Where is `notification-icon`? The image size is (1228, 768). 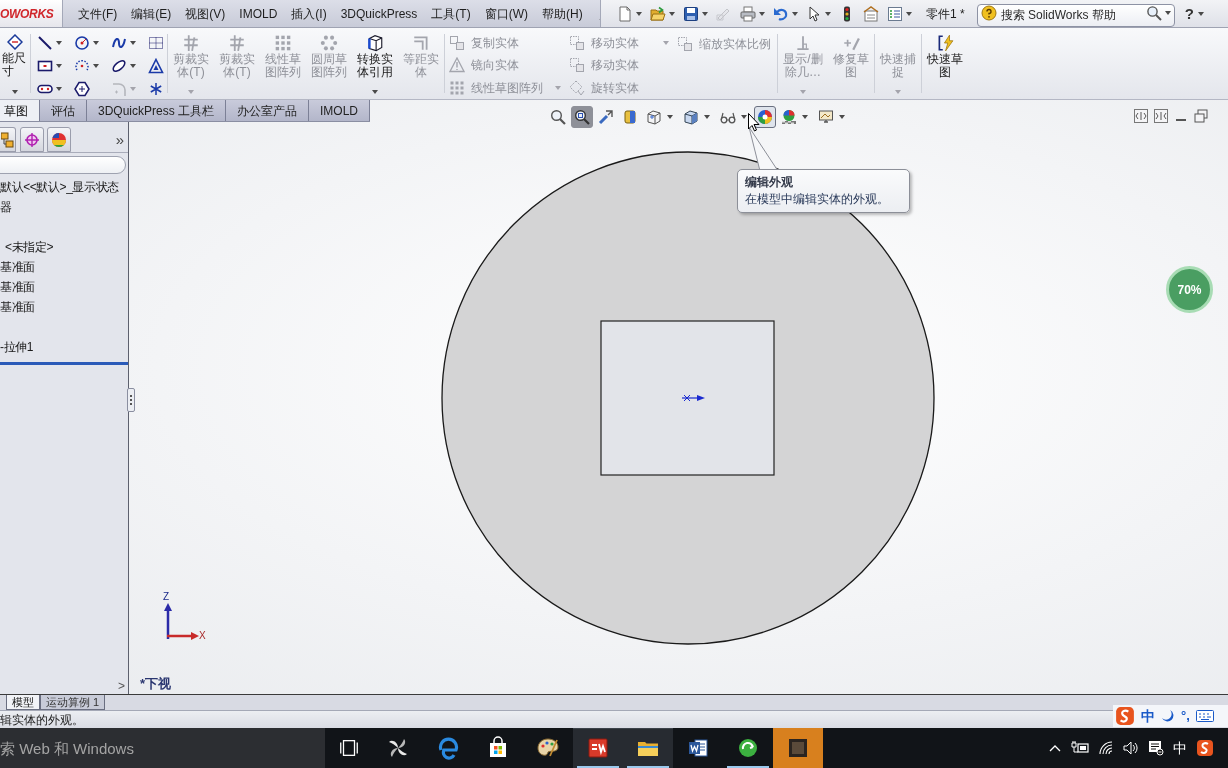 notification-icon is located at coordinates (1156, 748).